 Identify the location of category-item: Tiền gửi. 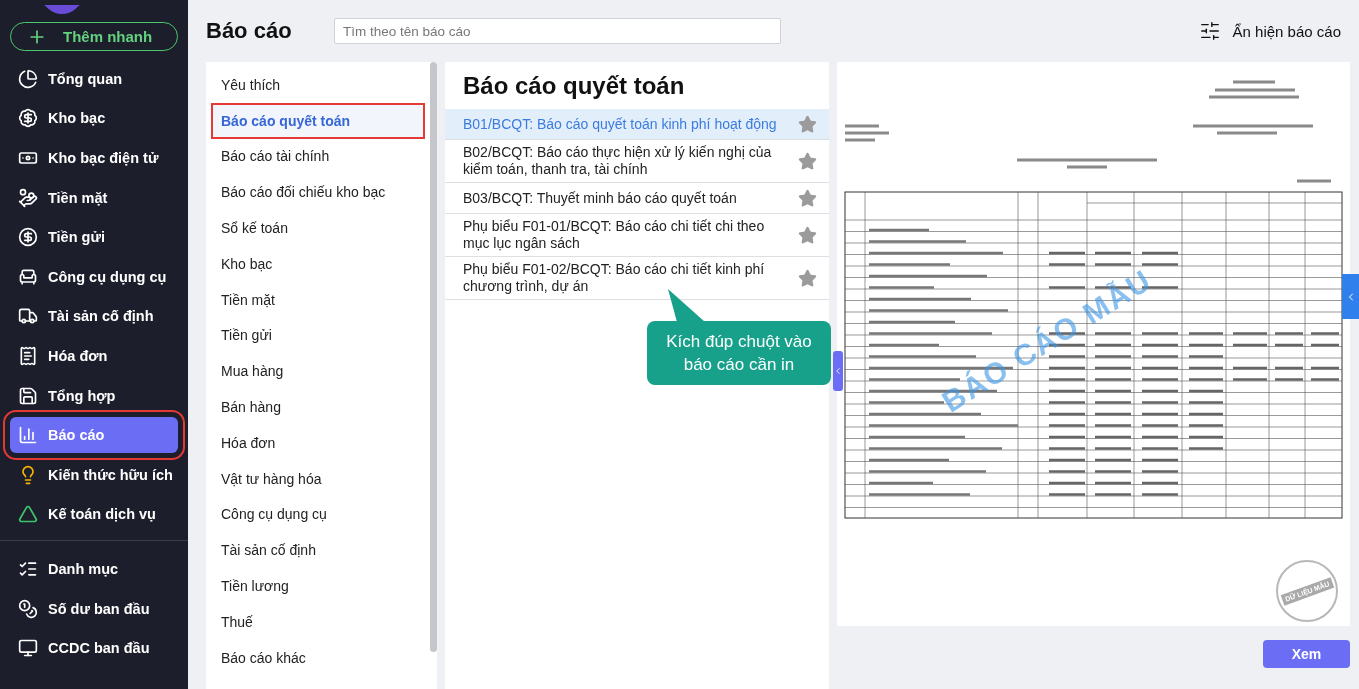
(318, 335).